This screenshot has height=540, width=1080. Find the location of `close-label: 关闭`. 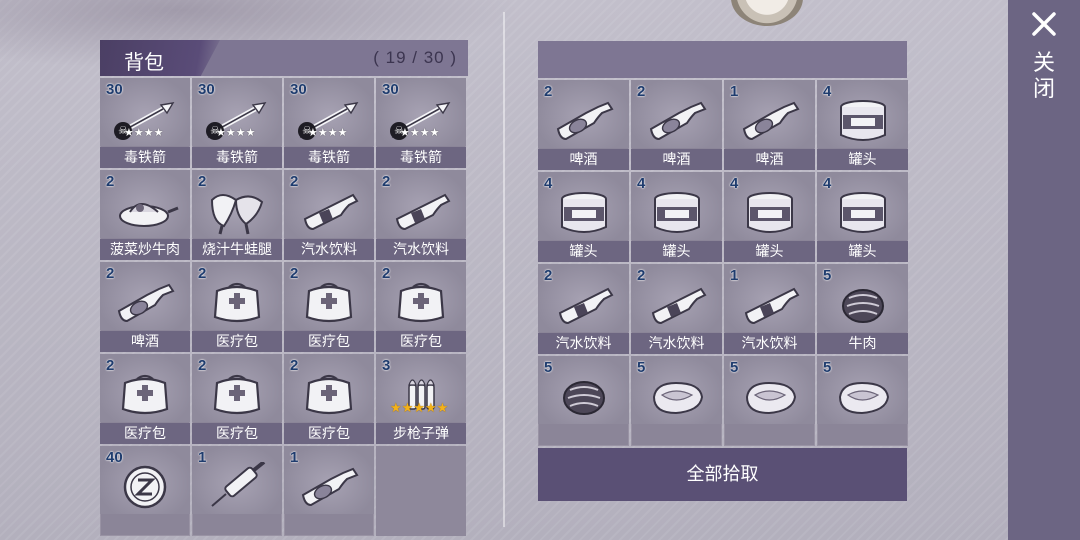

close-label: 关闭 is located at coordinates (1044, 76).